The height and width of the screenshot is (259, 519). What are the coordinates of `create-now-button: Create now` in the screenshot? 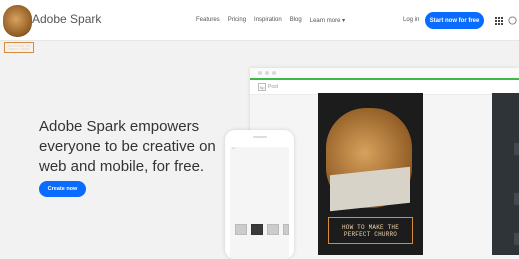 It's located at (62, 189).